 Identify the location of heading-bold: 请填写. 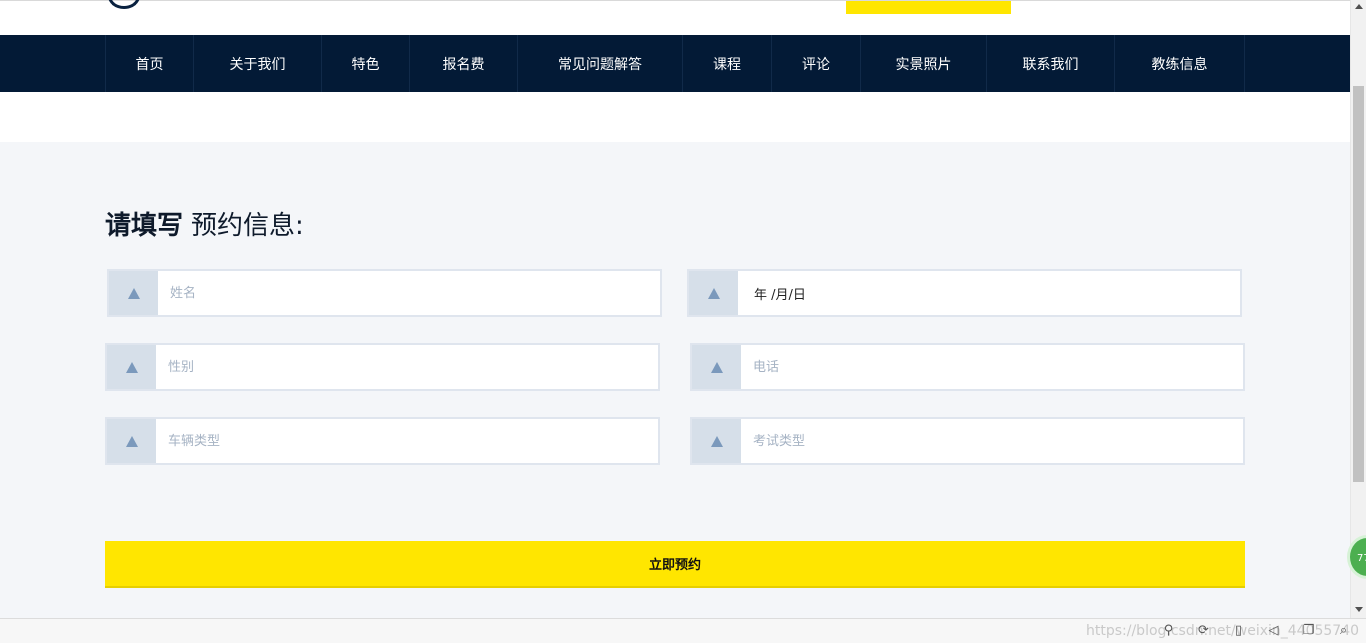
(144, 226).